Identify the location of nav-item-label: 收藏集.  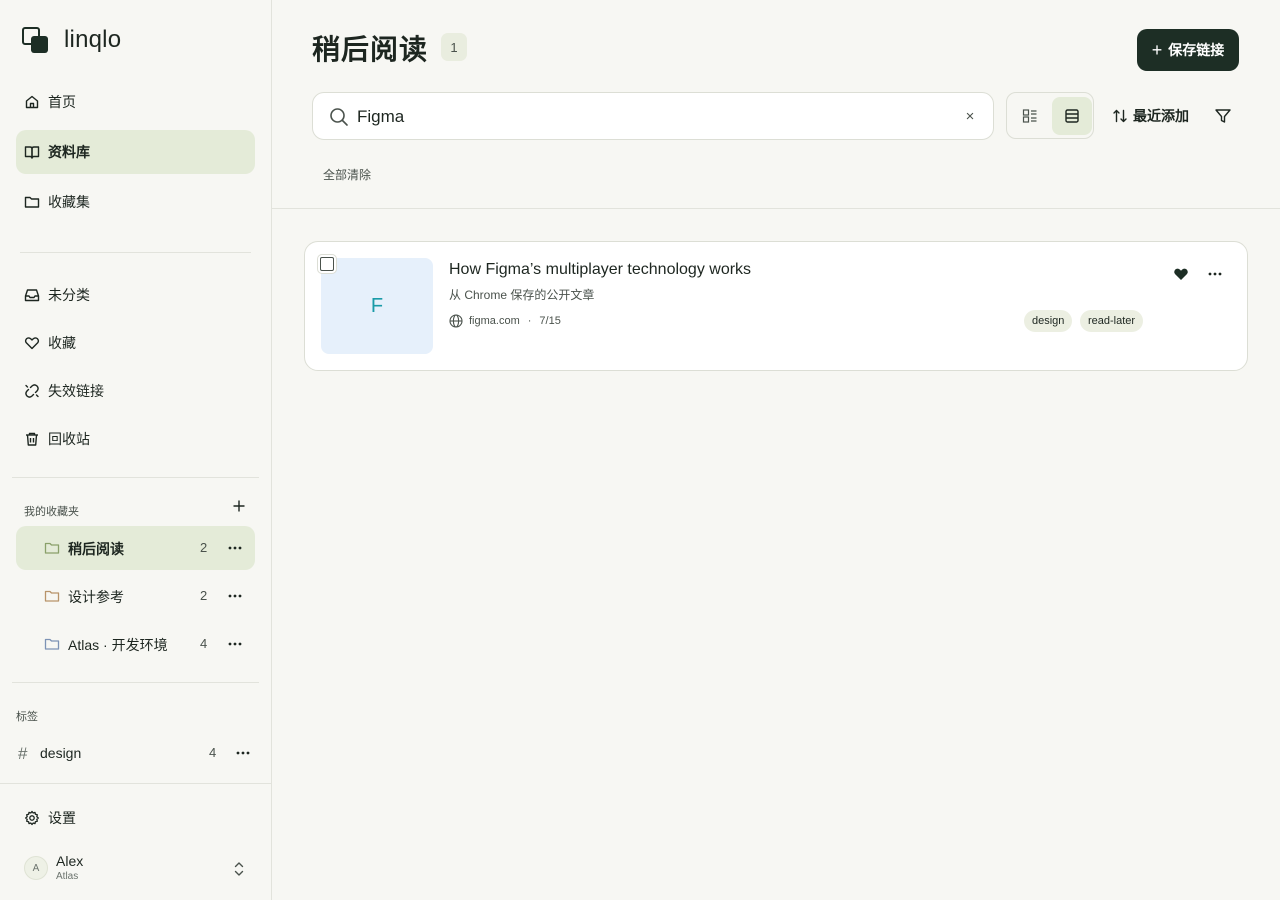
(69, 202).